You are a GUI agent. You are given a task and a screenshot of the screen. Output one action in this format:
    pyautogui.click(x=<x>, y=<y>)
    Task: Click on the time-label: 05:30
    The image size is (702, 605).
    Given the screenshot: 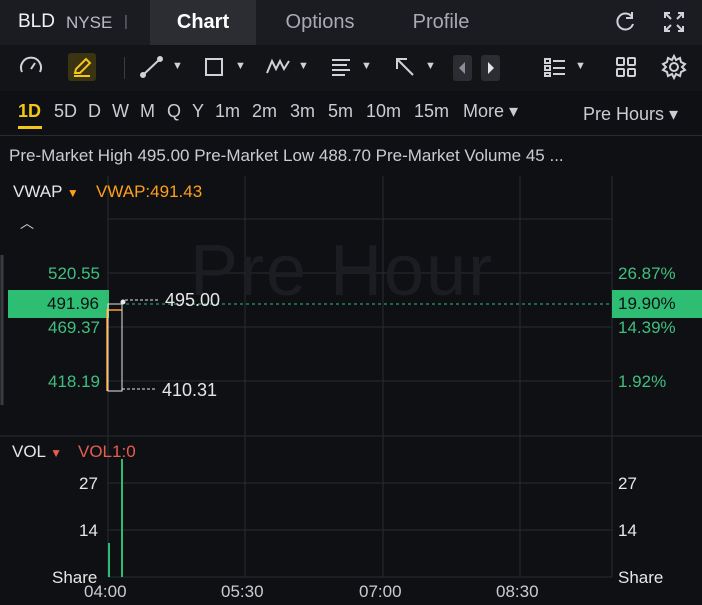 What is the action you would take?
    pyautogui.click(x=242, y=591)
    